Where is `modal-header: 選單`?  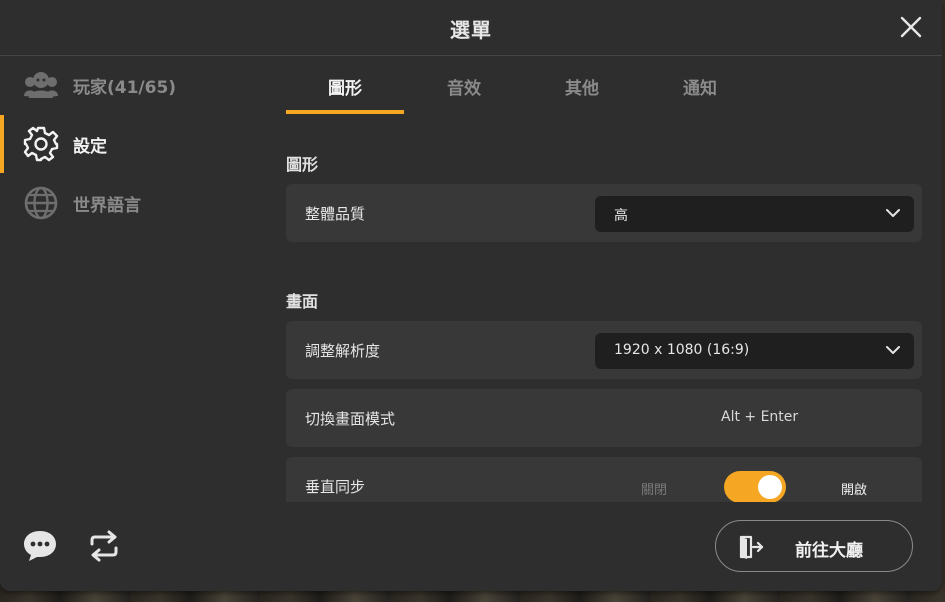 modal-header: 選單 is located at coordinates (471, 28).